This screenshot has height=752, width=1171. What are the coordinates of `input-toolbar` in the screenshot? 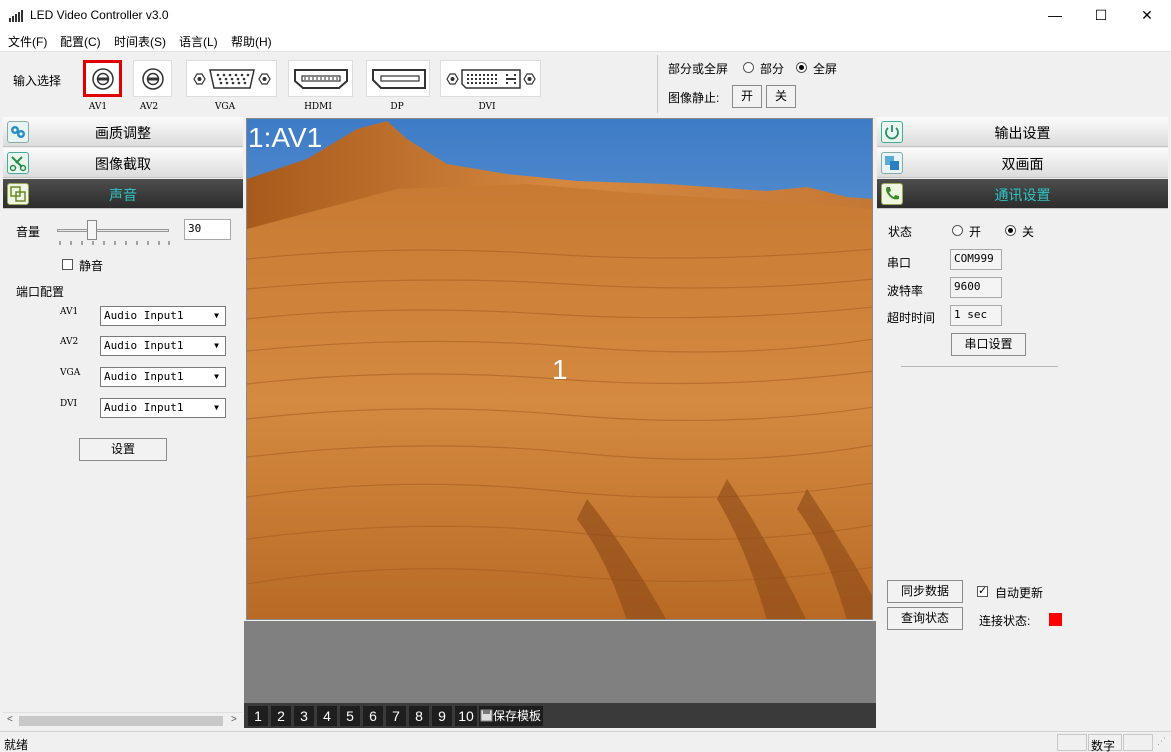 It's located at (585, 84).